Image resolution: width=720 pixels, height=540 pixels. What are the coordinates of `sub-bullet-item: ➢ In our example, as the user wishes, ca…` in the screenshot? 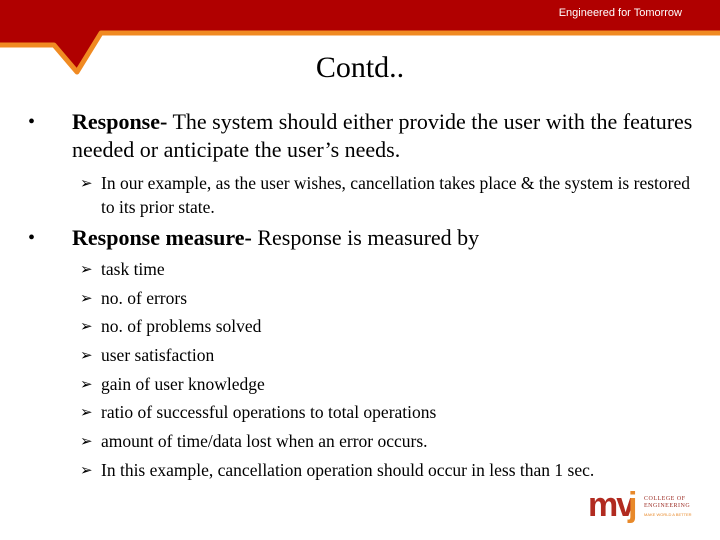 It's located at (390, 195).